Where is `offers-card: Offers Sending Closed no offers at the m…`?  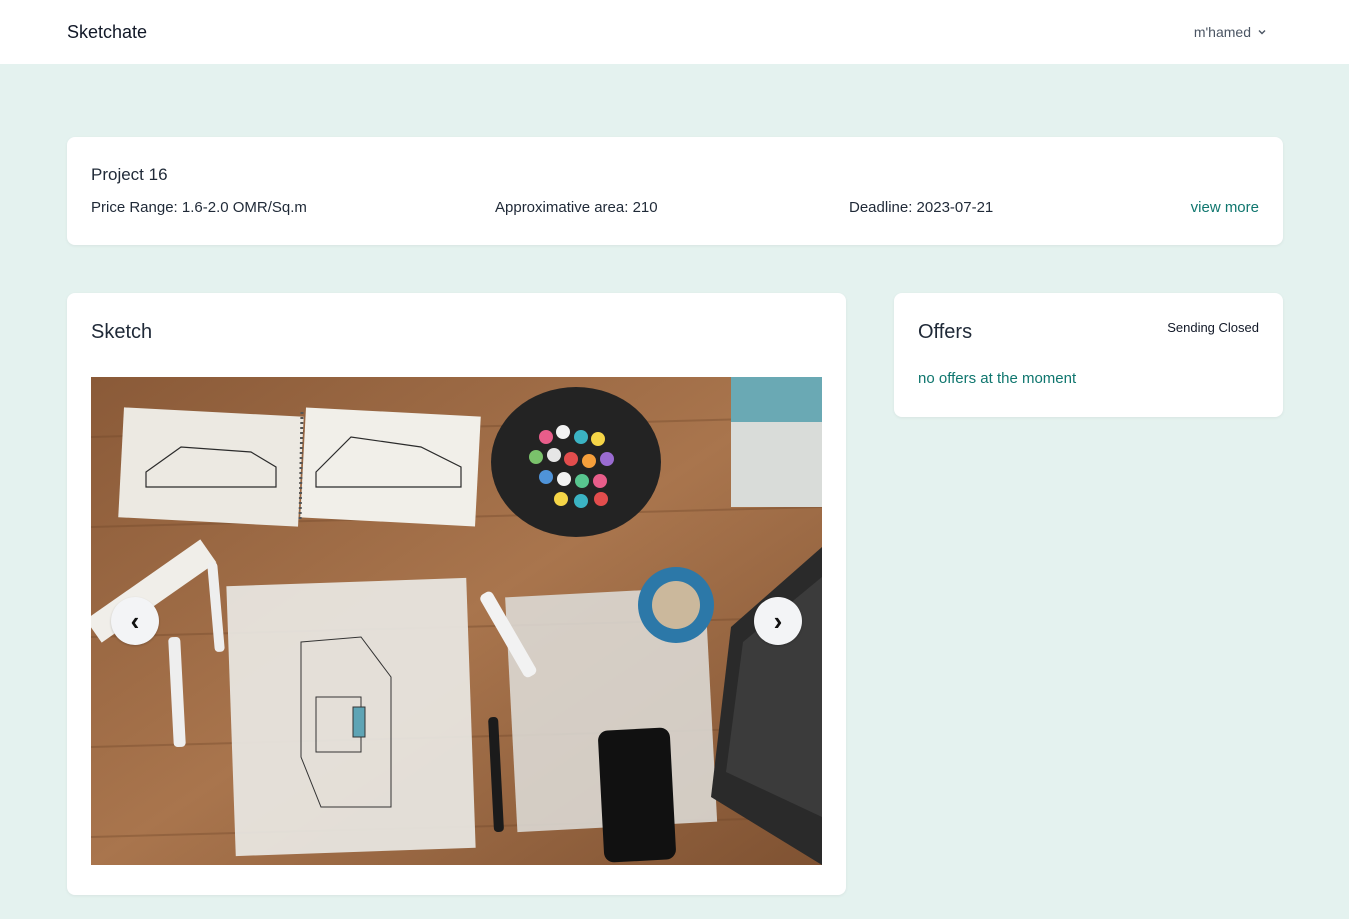
offers-card: Offers Sending Closed no offers at the m… is located at coordinates (1088, 355).